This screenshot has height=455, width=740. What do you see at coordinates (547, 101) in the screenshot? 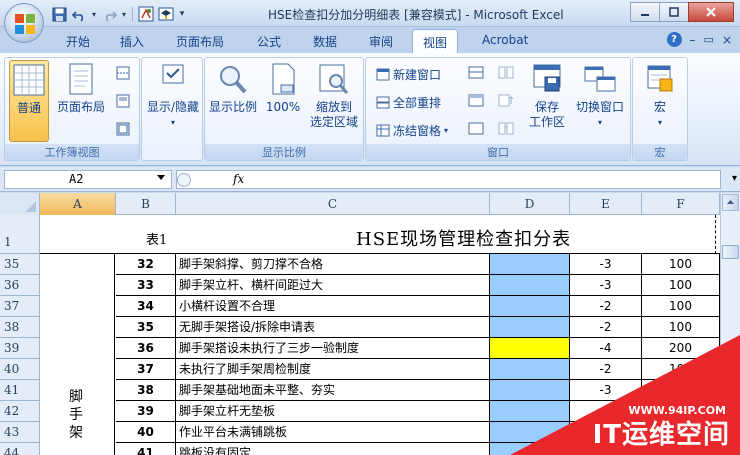
I see `save-workspace-button: 保存 工作区` at bounding box center [547, 101].